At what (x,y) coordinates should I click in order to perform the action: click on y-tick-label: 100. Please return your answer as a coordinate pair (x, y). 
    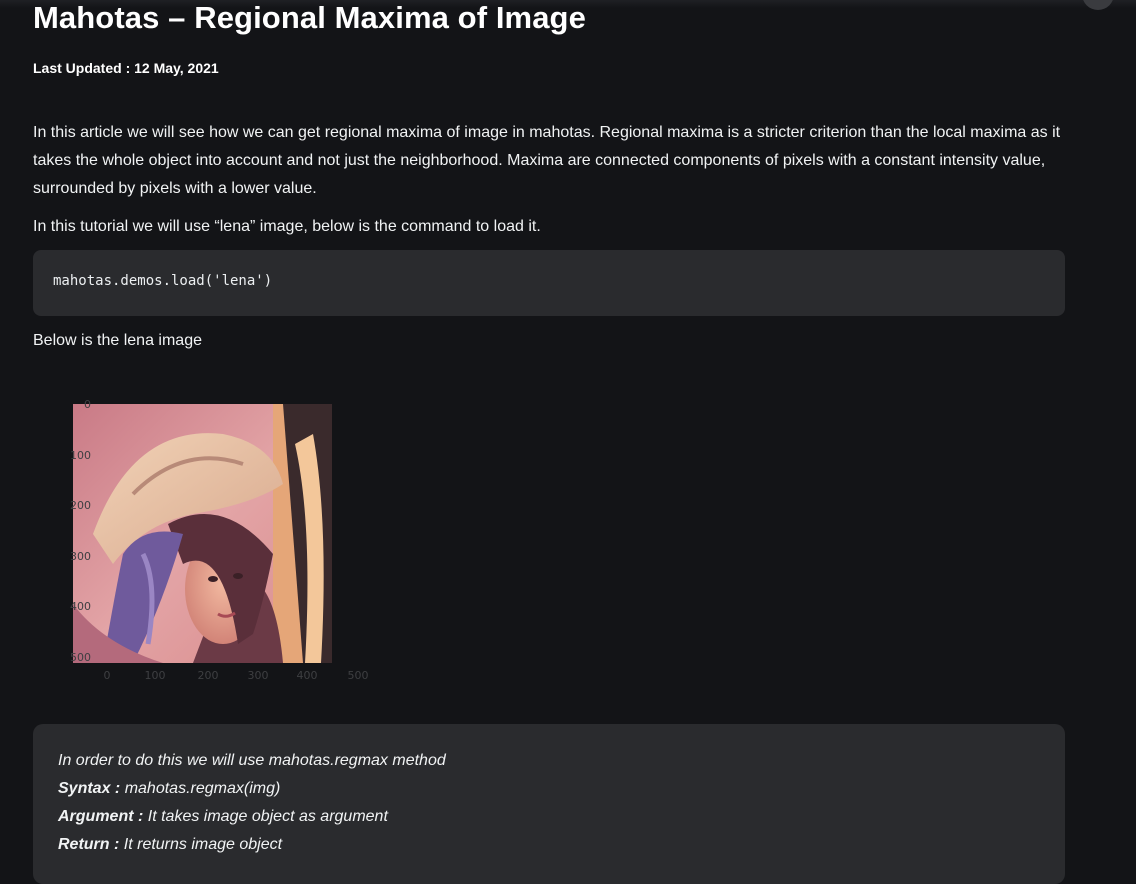
    Looking at the image, I should click on (80, 455).